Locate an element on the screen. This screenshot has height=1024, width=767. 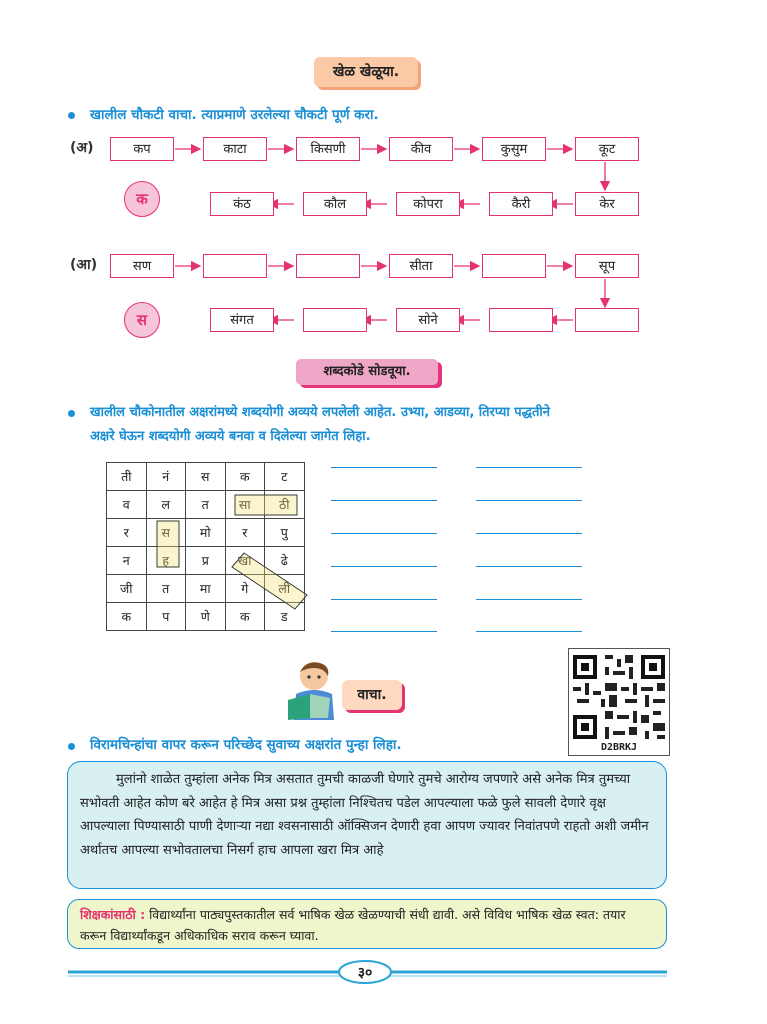
section-header-read: वाचा. is located at coordinates (372, 695).